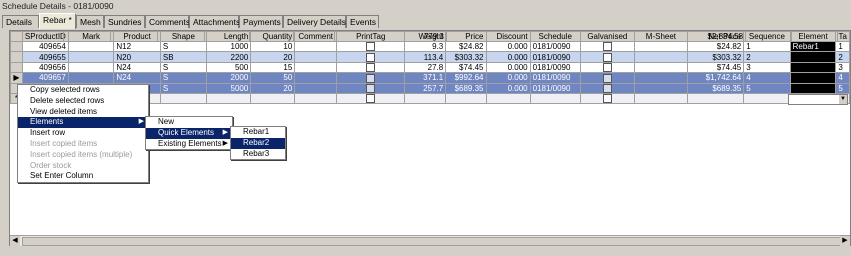 The height and width of the screenshot is (256, 851). I want to click on cell-ta: 1, so click(842, 46).